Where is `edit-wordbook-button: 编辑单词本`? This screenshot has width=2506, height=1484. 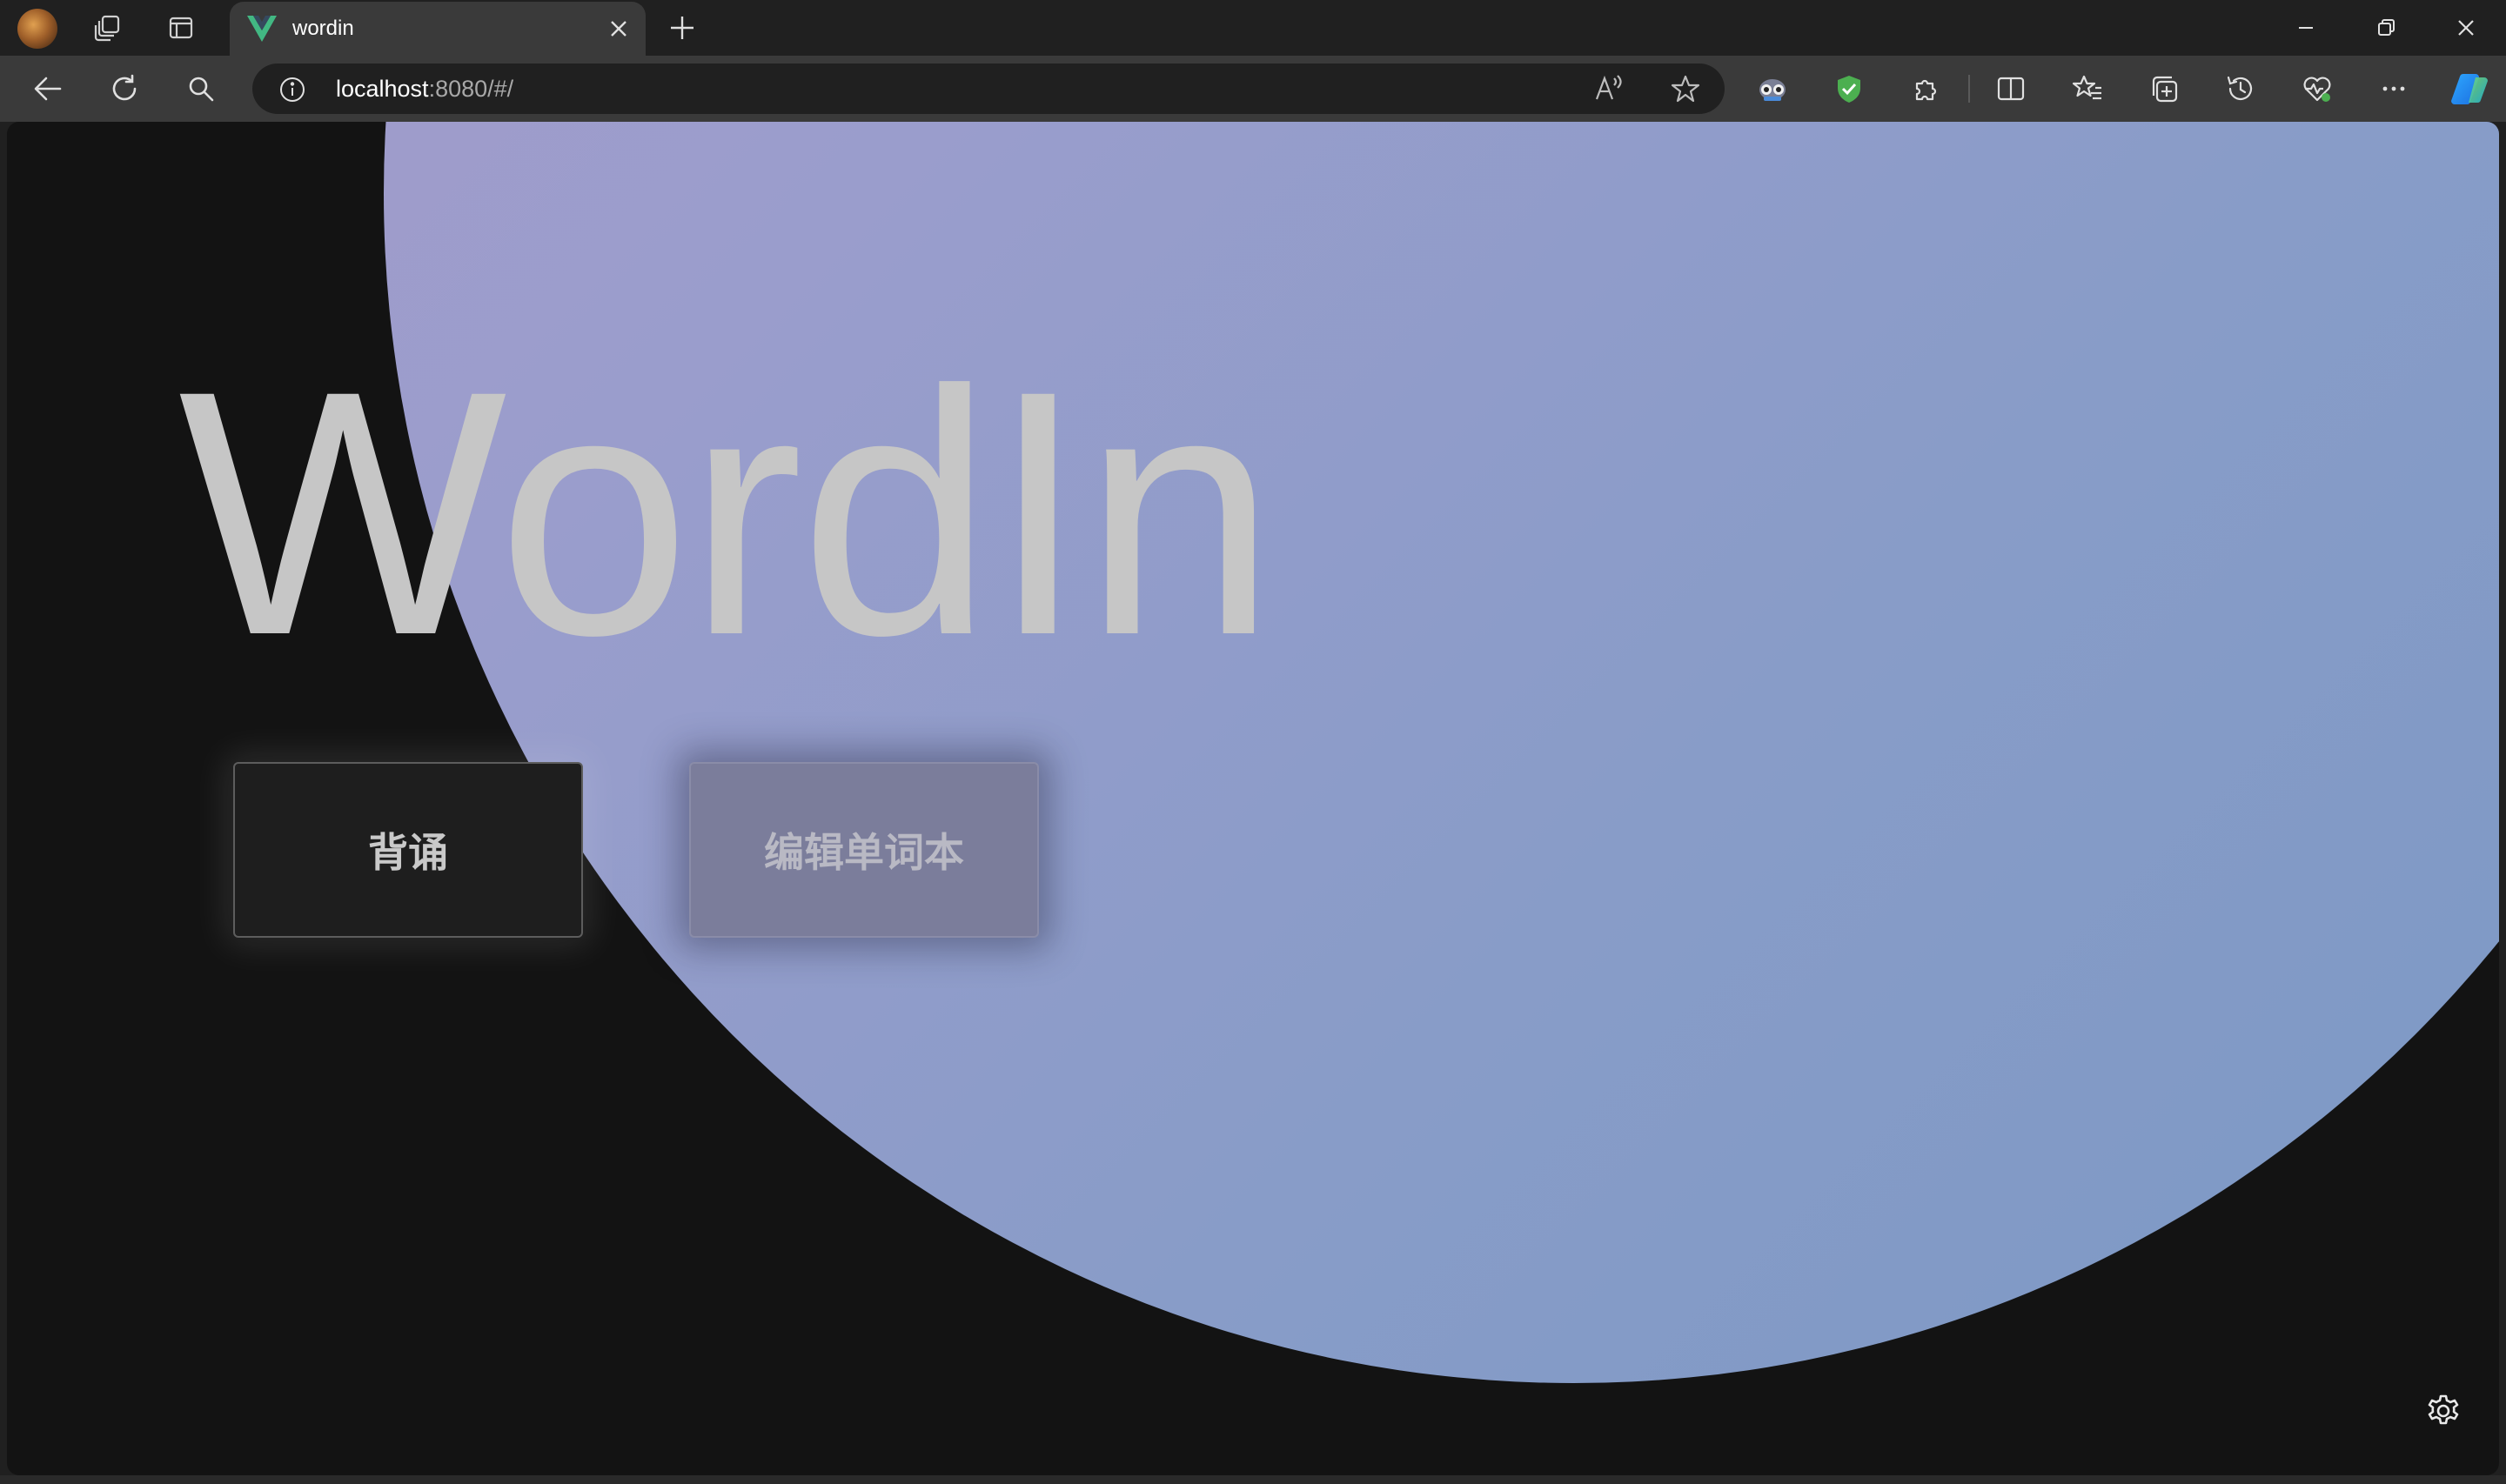
edit-wordbook-button: 编辑单词本 is located at coordinates (864, 850).